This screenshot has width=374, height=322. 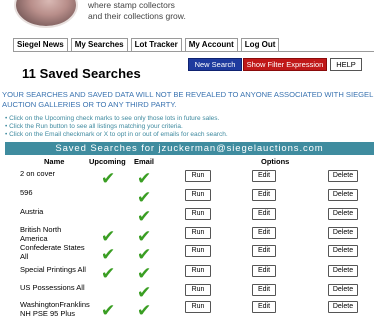 What do you see at coordinates (144, 161) in the screenshot?
I see `column-header-email: Email` at bounding box center [144, 161].